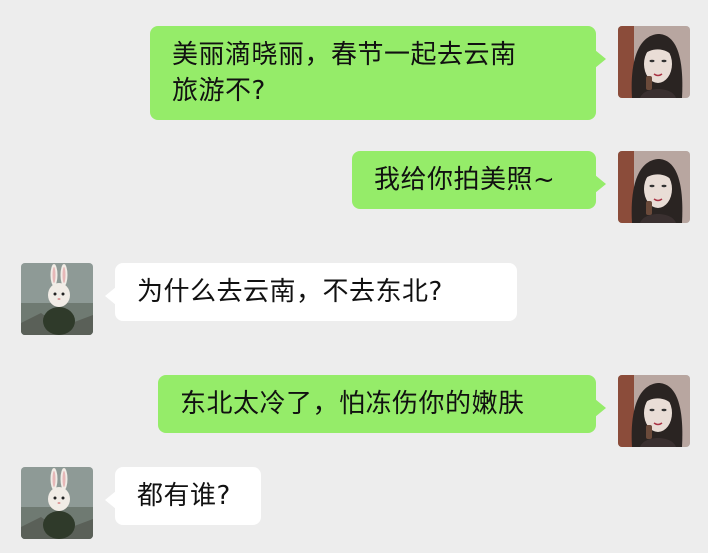  I want to click on message-row: 为什么去云南，不去东北?, so click(269, 299).